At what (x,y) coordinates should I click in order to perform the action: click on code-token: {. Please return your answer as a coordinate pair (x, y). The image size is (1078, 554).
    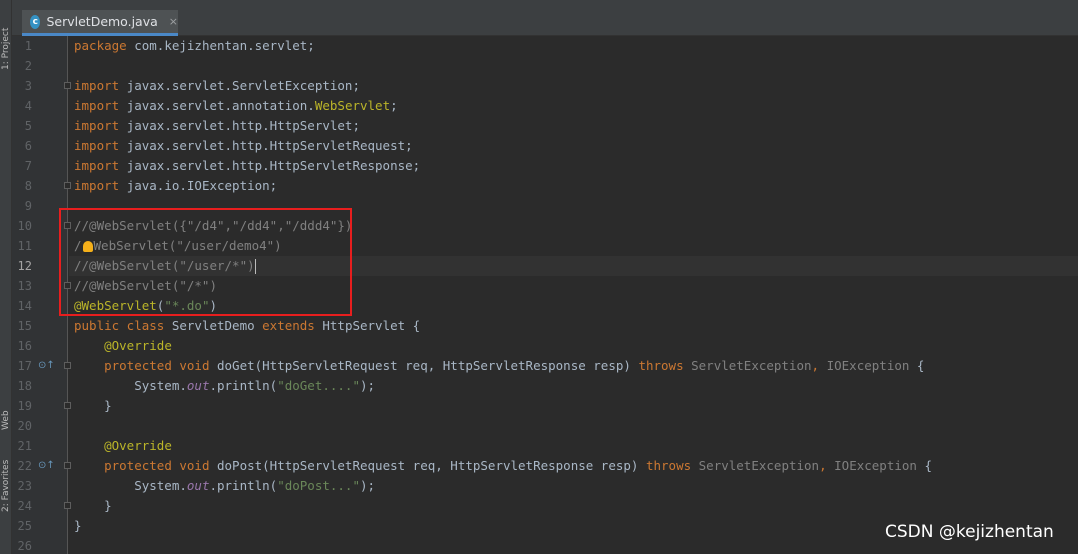
    Looking at the image, I should click on (924, 465).